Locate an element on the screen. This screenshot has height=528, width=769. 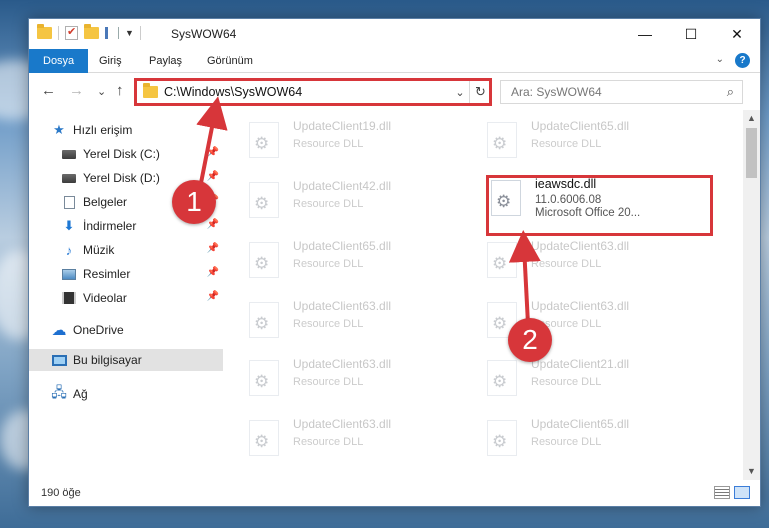
arrow-to-address-bar is located at coordinates (212, 142).